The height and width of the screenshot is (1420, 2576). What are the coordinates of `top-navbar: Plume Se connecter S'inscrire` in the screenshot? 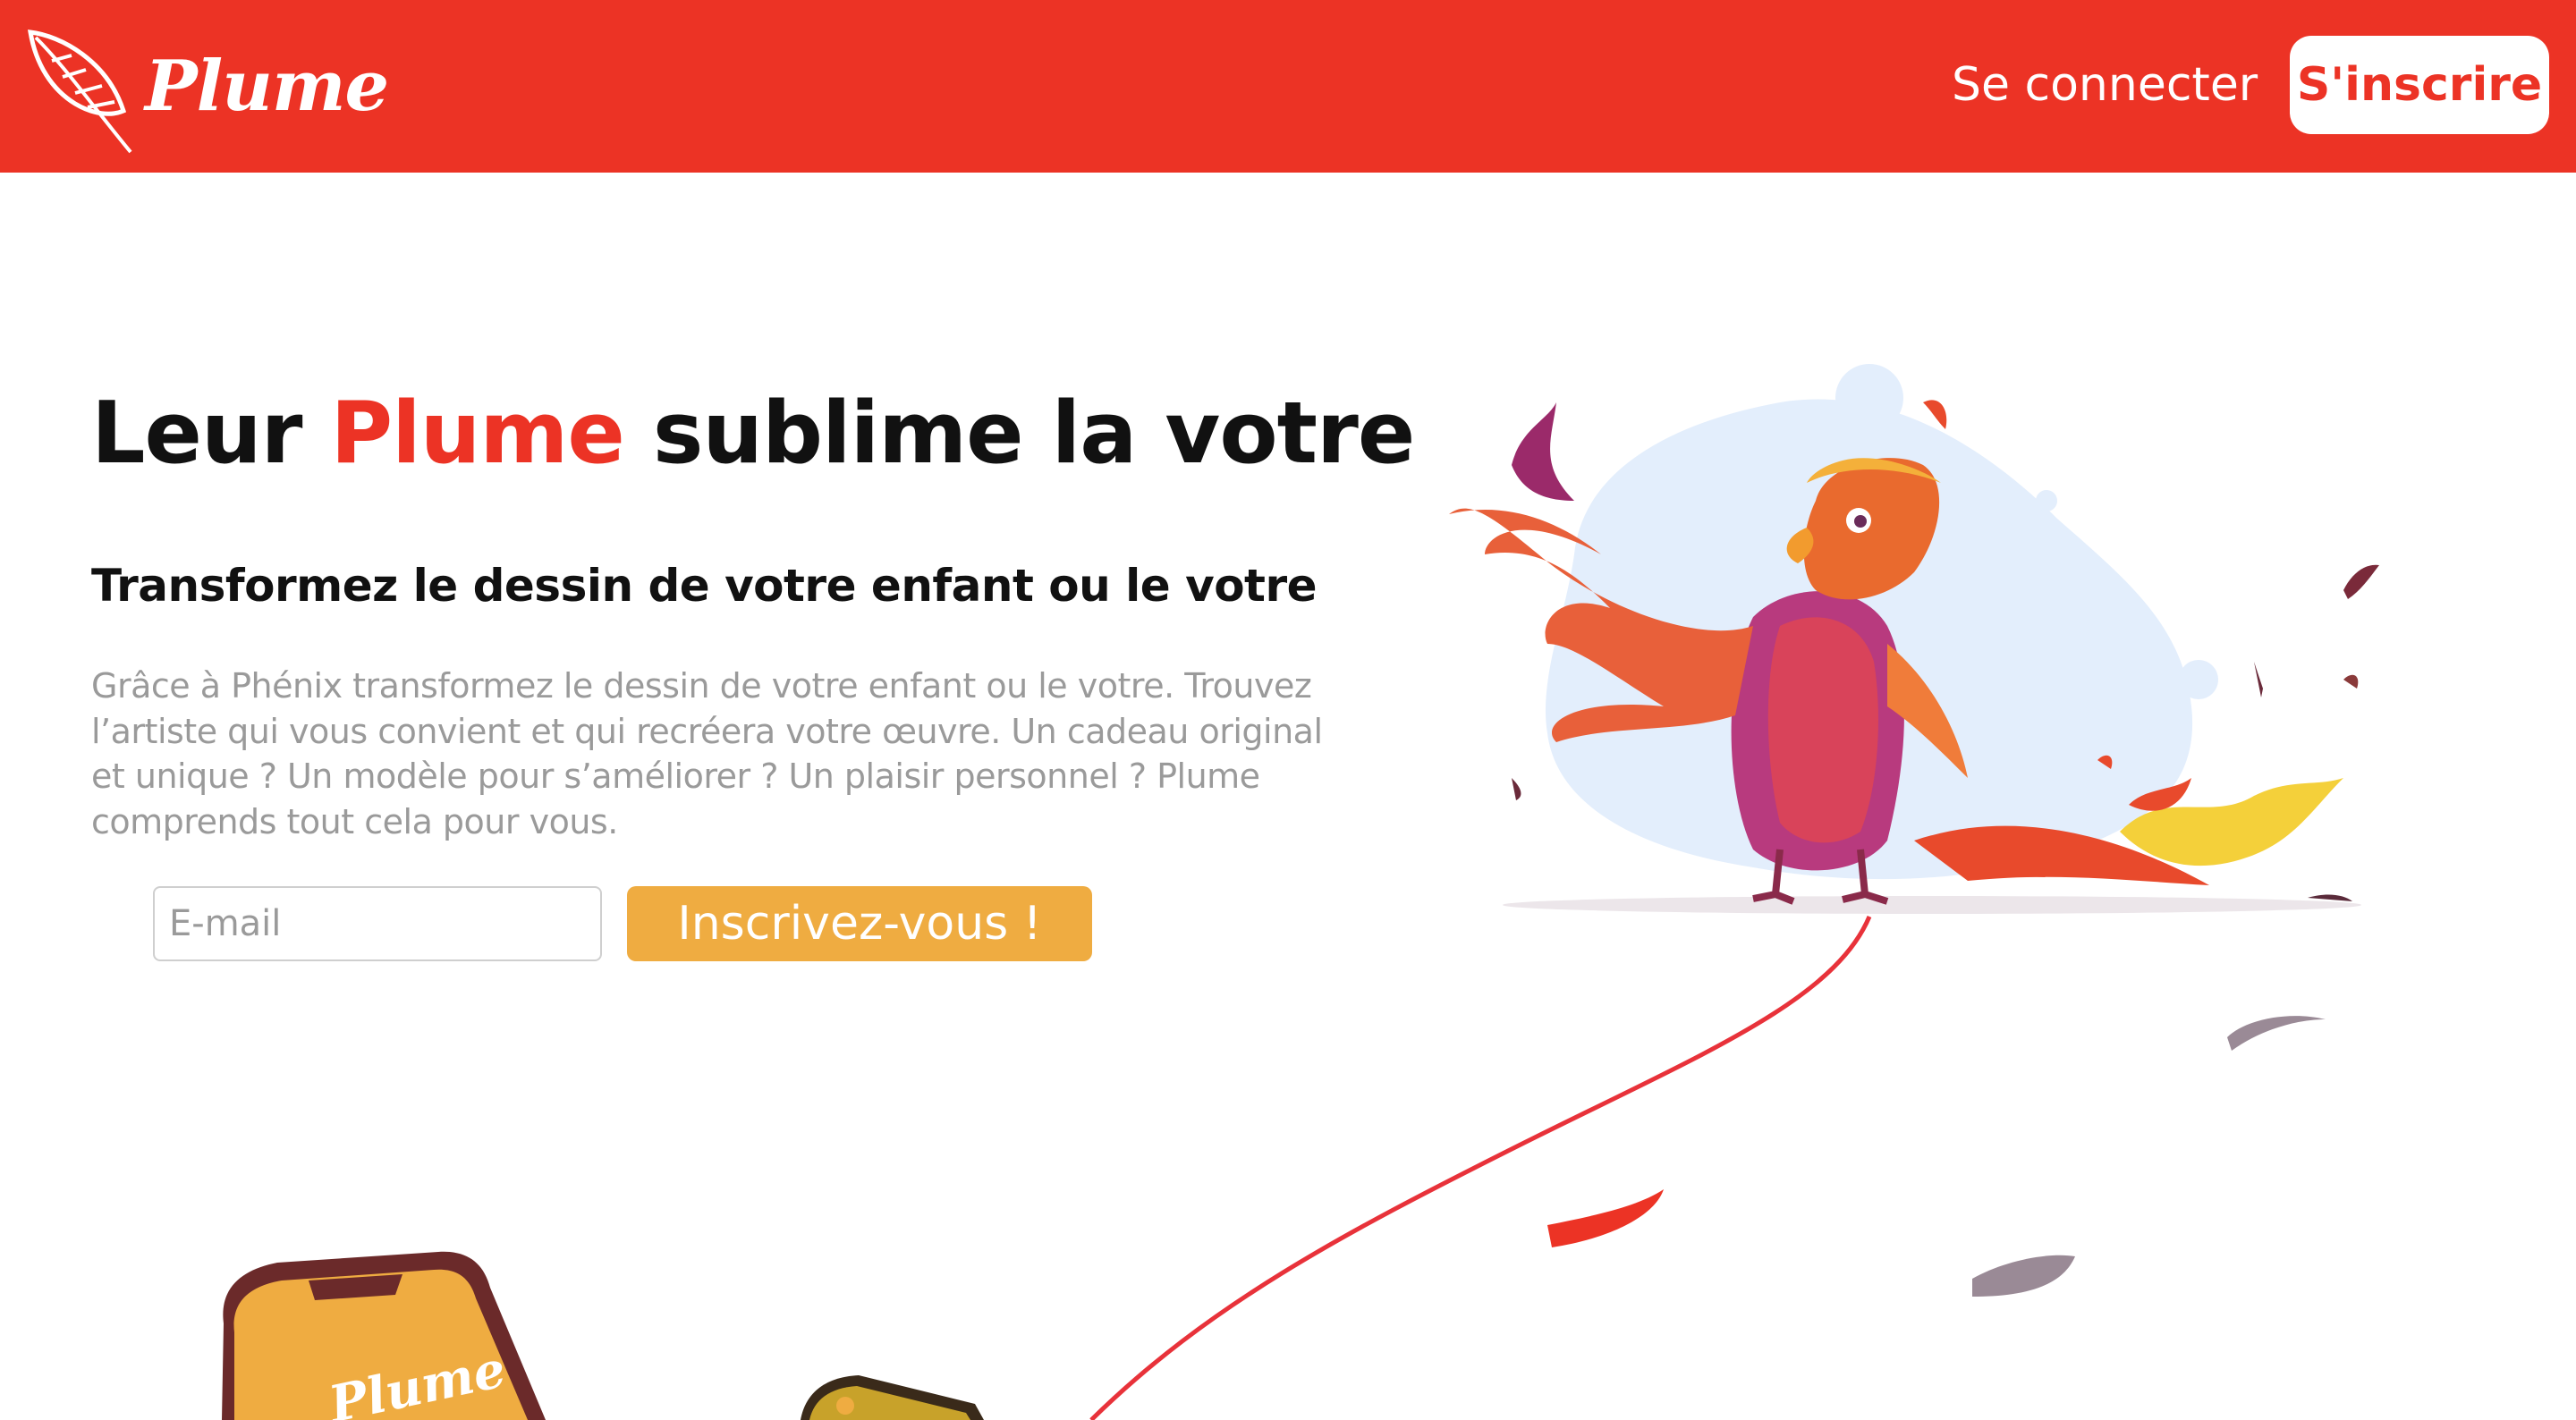 It's located at (1288, 87).